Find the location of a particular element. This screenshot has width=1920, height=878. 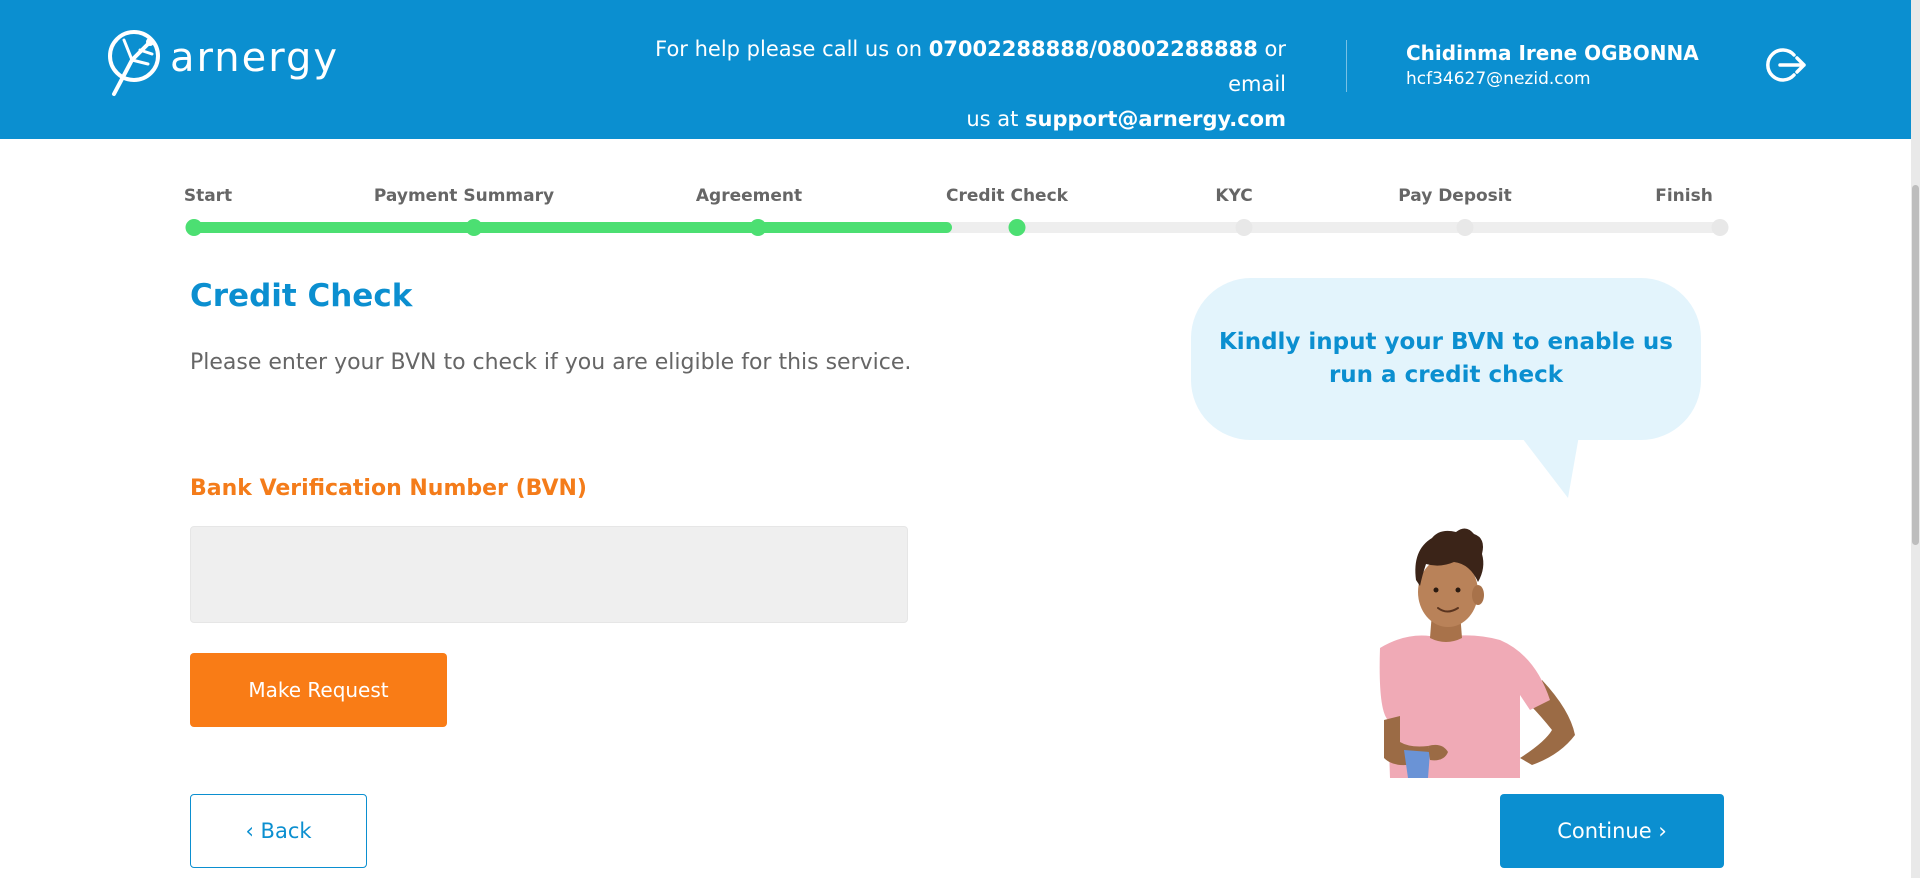

make-request-button: Make Request is located at coordinates (318, 690).